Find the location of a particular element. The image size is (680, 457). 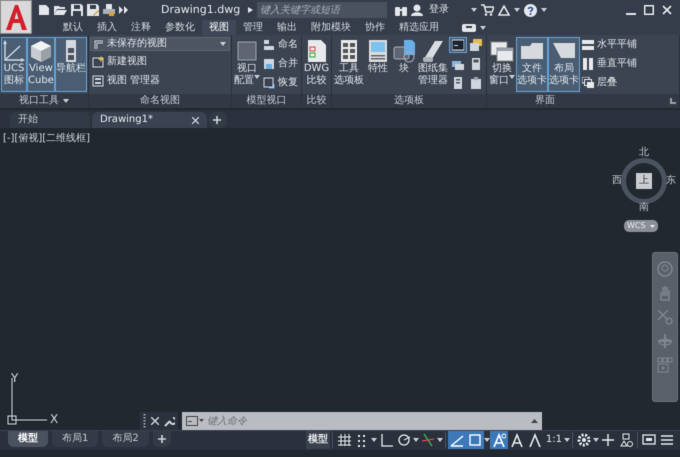

layout-tab: 布局2 is located at coordinates (125, 439).